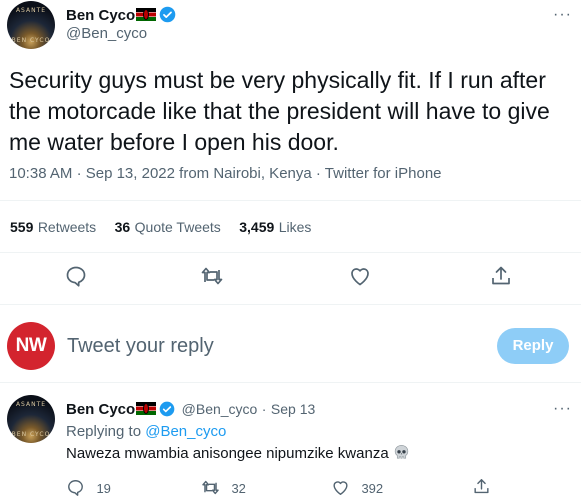 Image resolution: width=581 pixels, height=503 pixels. Describe the element at coordinates (100, 15) in the screenshot. I see `author-name: Ben Cyco` at that location.